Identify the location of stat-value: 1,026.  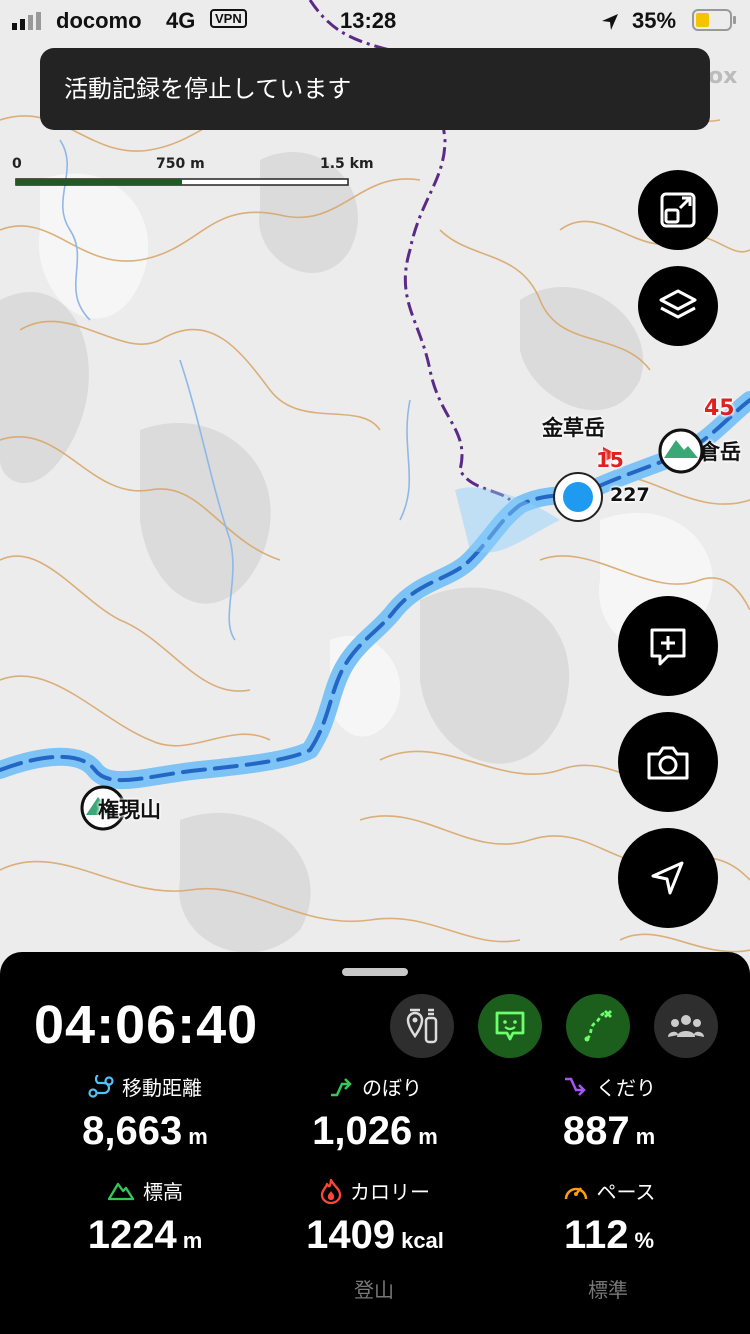
(362, 1131).